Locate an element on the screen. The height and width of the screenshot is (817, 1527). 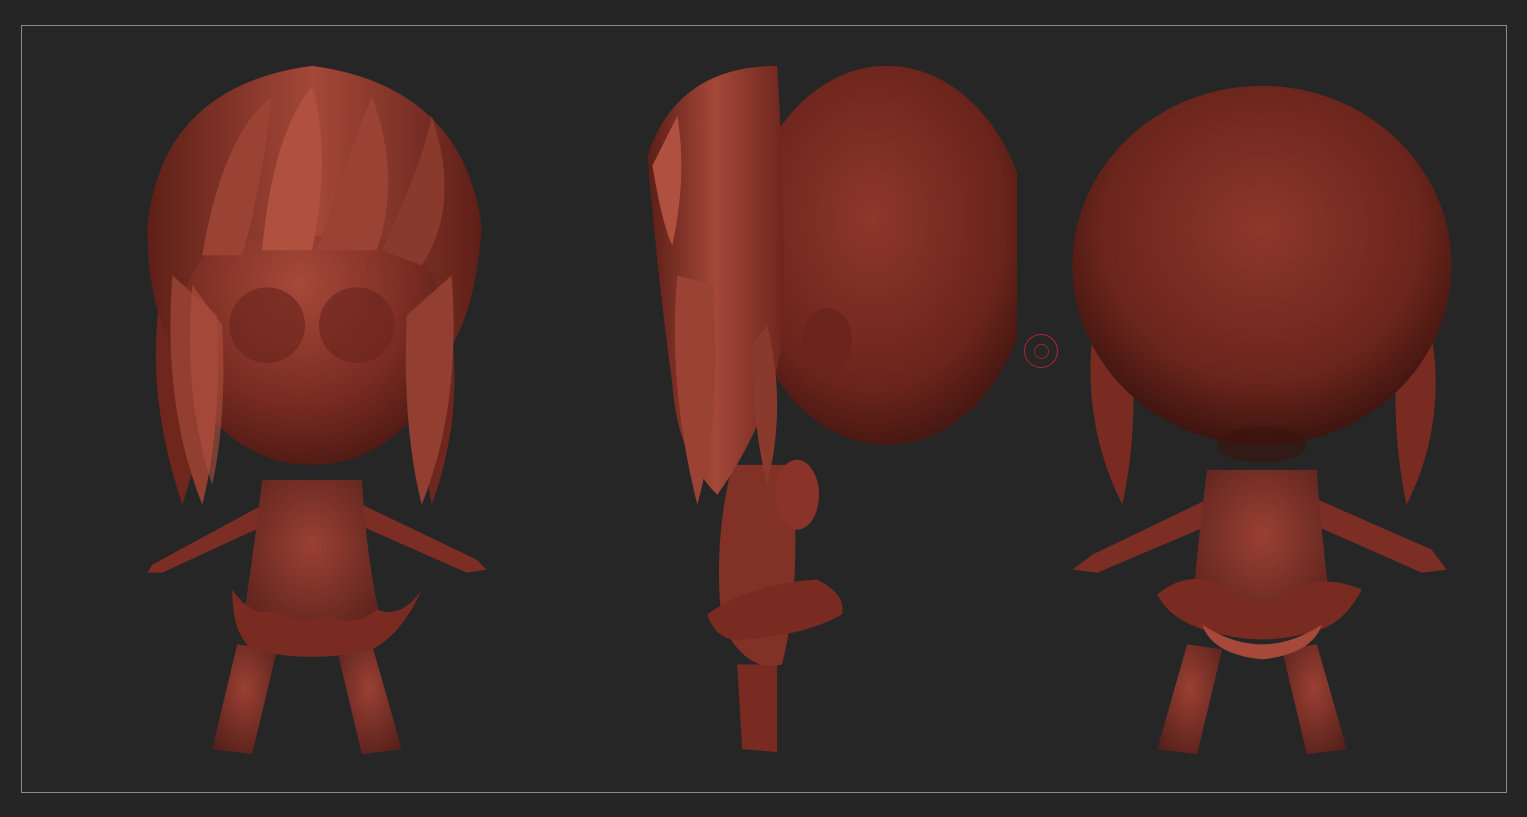
brush-cursor-icon is located at coordinates (1041, 351).